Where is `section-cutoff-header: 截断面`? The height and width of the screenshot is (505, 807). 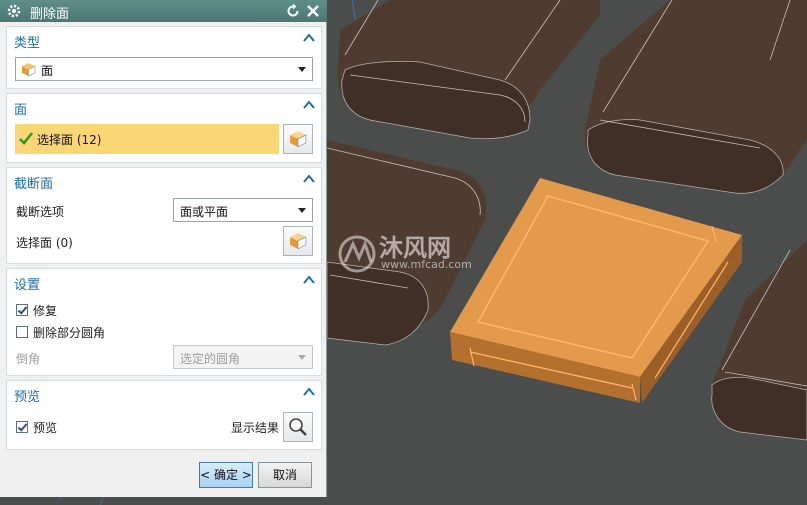
section-cutoff-header: 截断面 is located at coordinates (164, 180).